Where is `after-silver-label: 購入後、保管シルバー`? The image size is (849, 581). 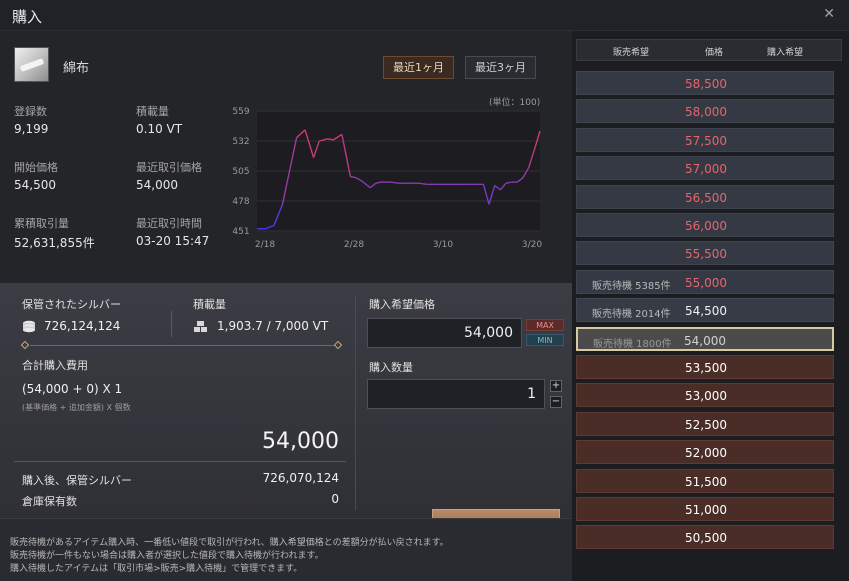 after-silver-label: 購入後、保管シルバー is located at coordinates (77, 480).